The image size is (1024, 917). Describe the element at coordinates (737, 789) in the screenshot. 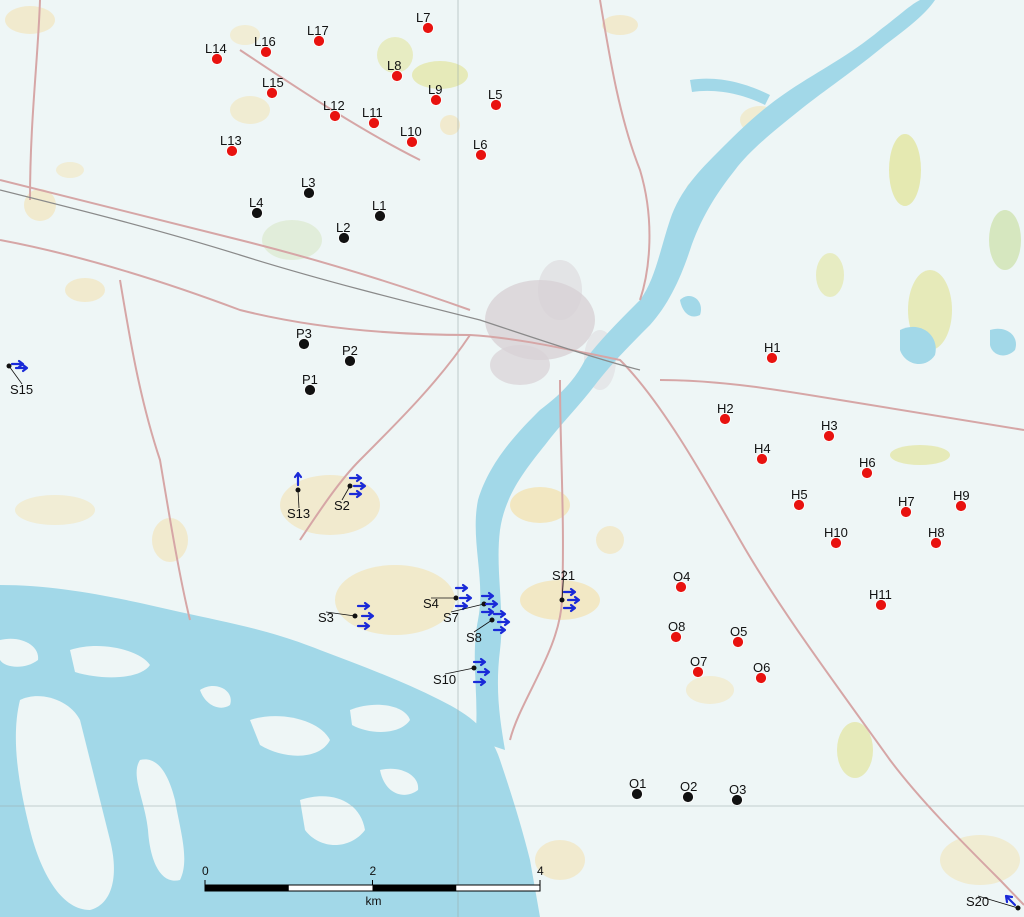

I see `point-label: O3` at that location.